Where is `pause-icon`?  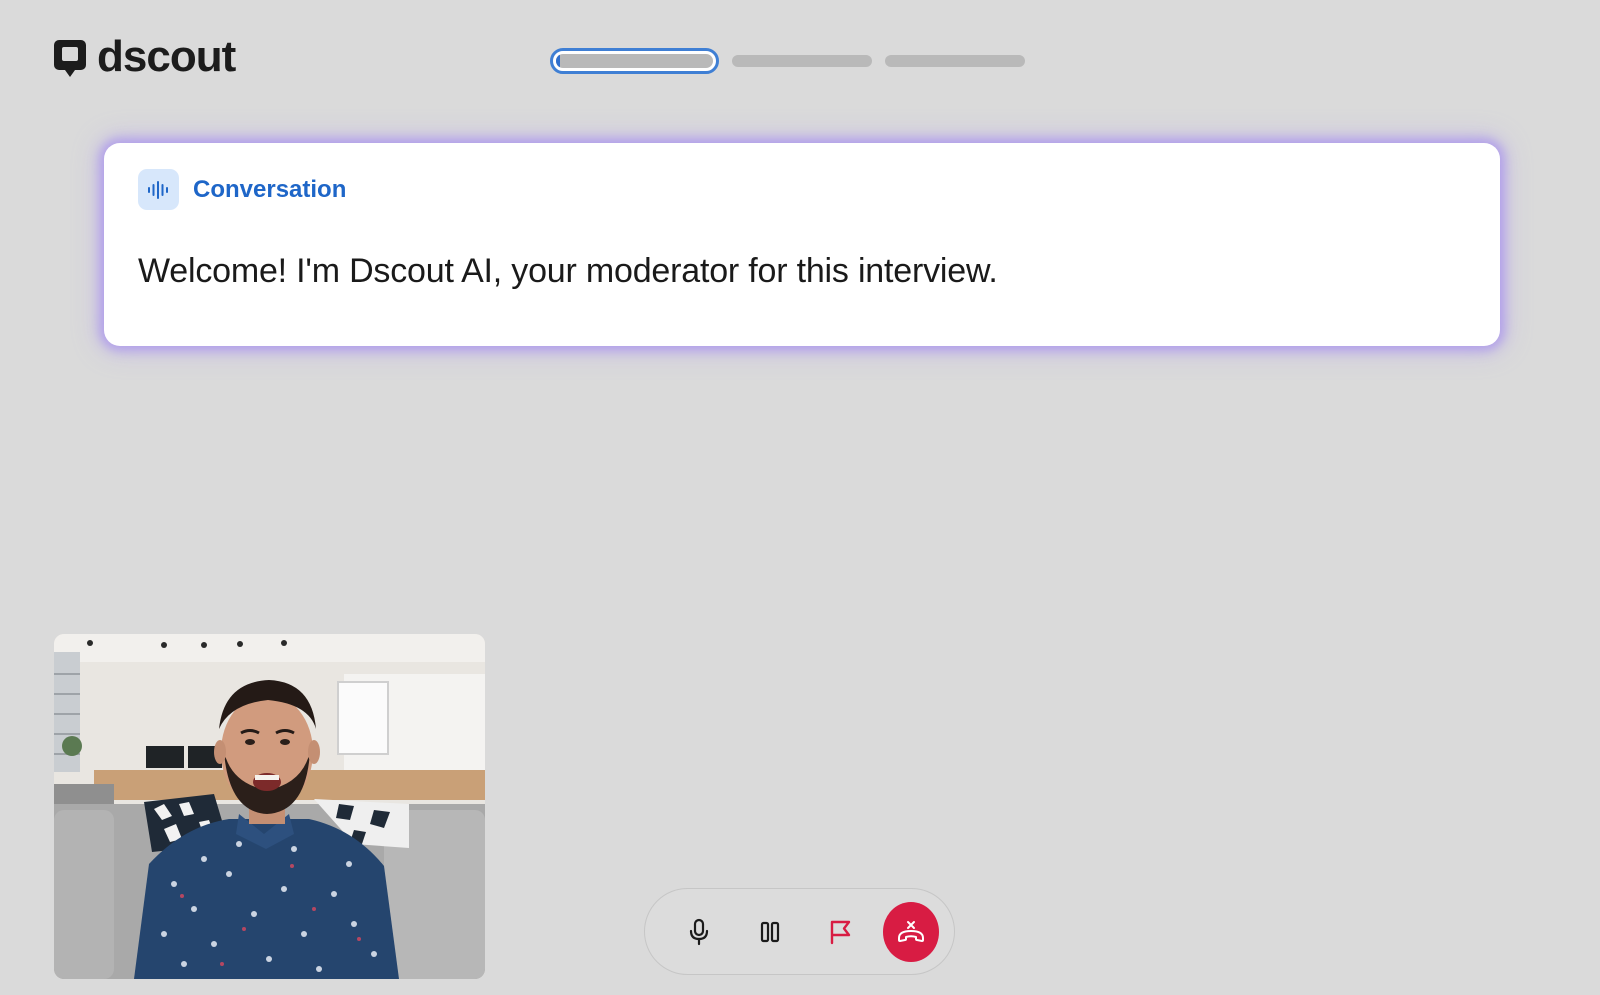 pause-icon is located at coordinates (769, 931).